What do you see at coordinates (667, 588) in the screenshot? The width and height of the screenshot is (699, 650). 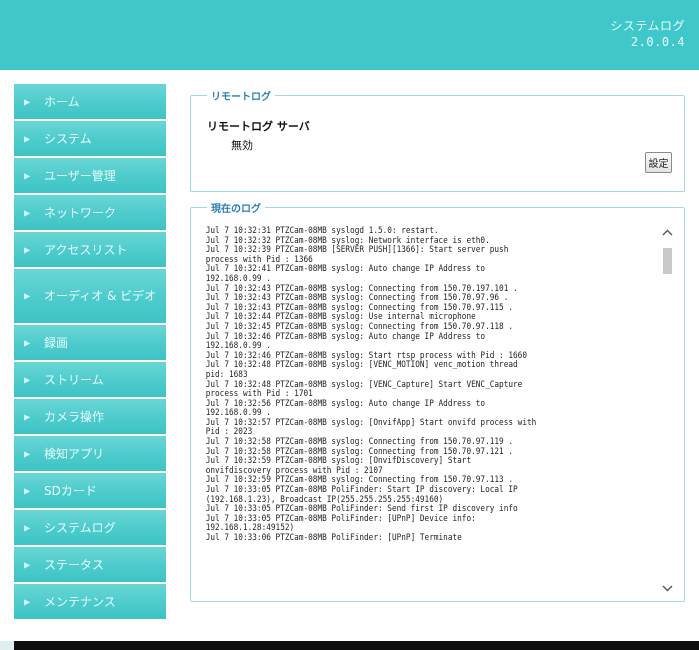 I see `scroll-down-icon` at bounding box center [667, 588].